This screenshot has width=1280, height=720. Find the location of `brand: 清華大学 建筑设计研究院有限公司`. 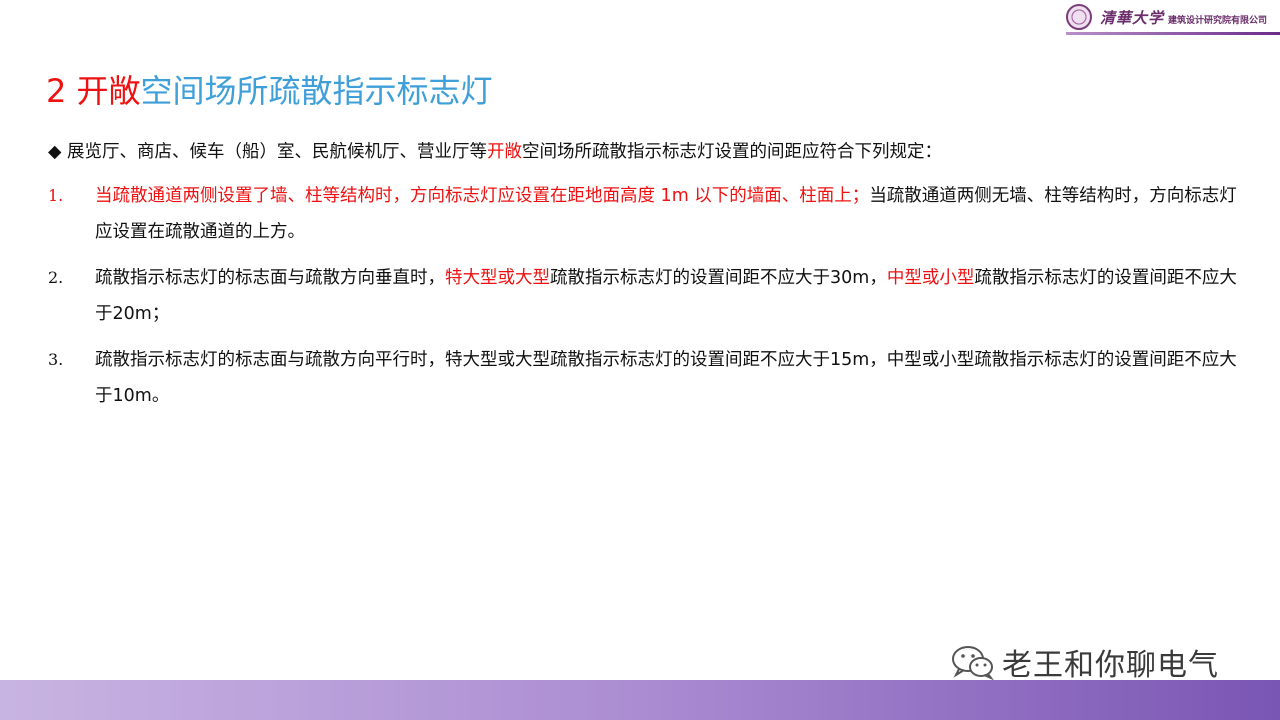

brand: 清華大学 建筑设计研究院有限公司 is located at coordinates (1183, 17).